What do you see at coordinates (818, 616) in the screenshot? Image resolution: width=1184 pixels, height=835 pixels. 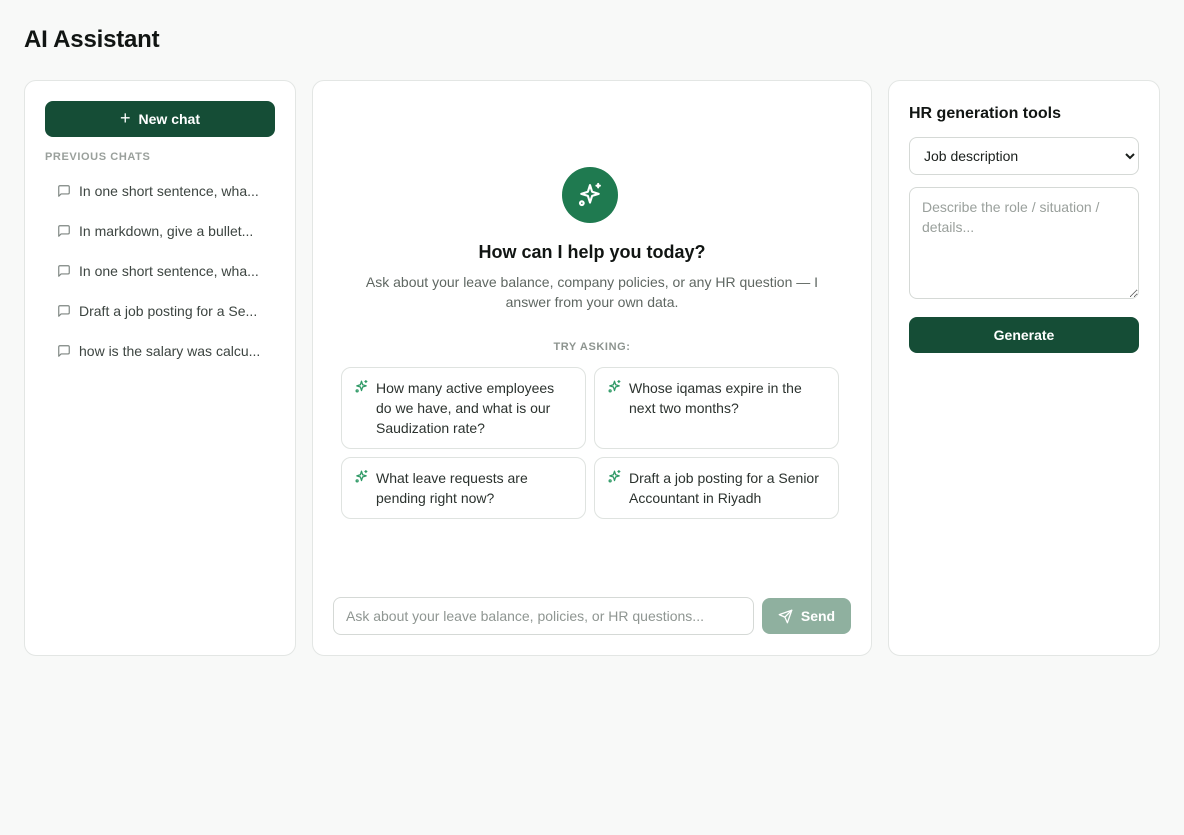 I see `send-label: Send` at bounding box center [818, 616].